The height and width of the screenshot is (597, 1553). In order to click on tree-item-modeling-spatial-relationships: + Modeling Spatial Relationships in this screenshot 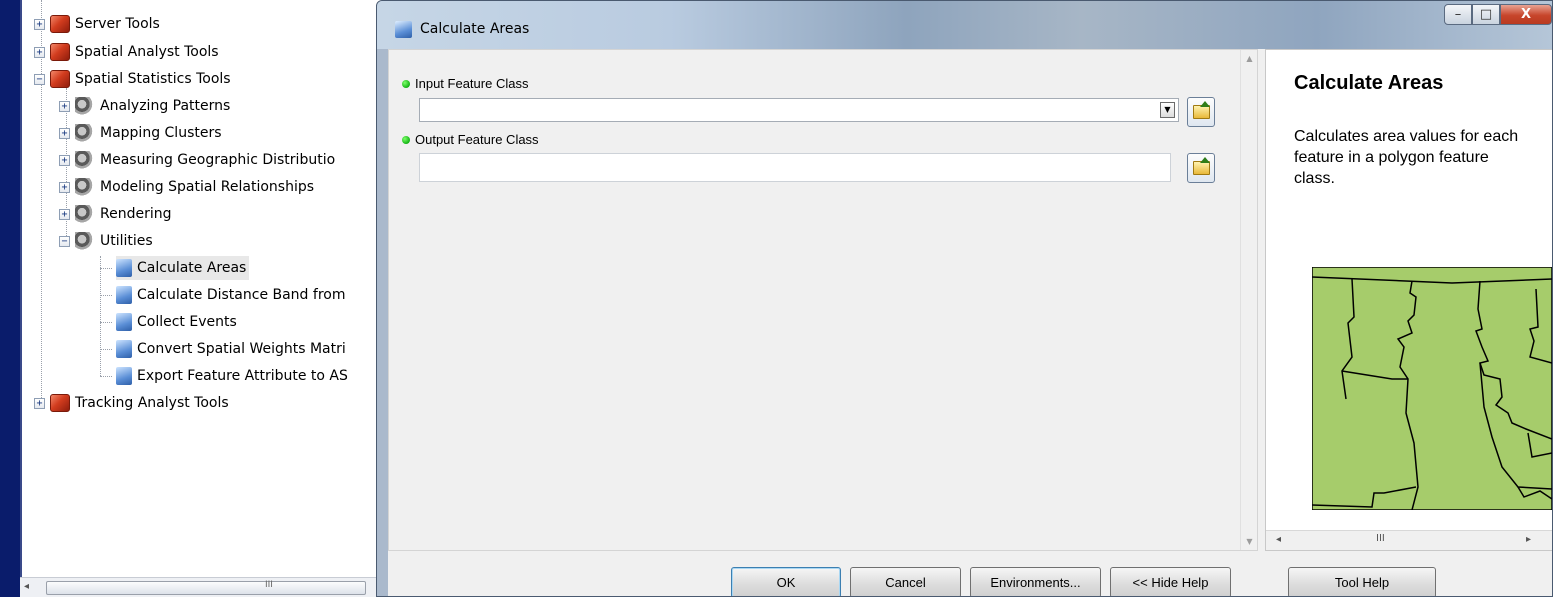, I will do `click(186, 187)`.